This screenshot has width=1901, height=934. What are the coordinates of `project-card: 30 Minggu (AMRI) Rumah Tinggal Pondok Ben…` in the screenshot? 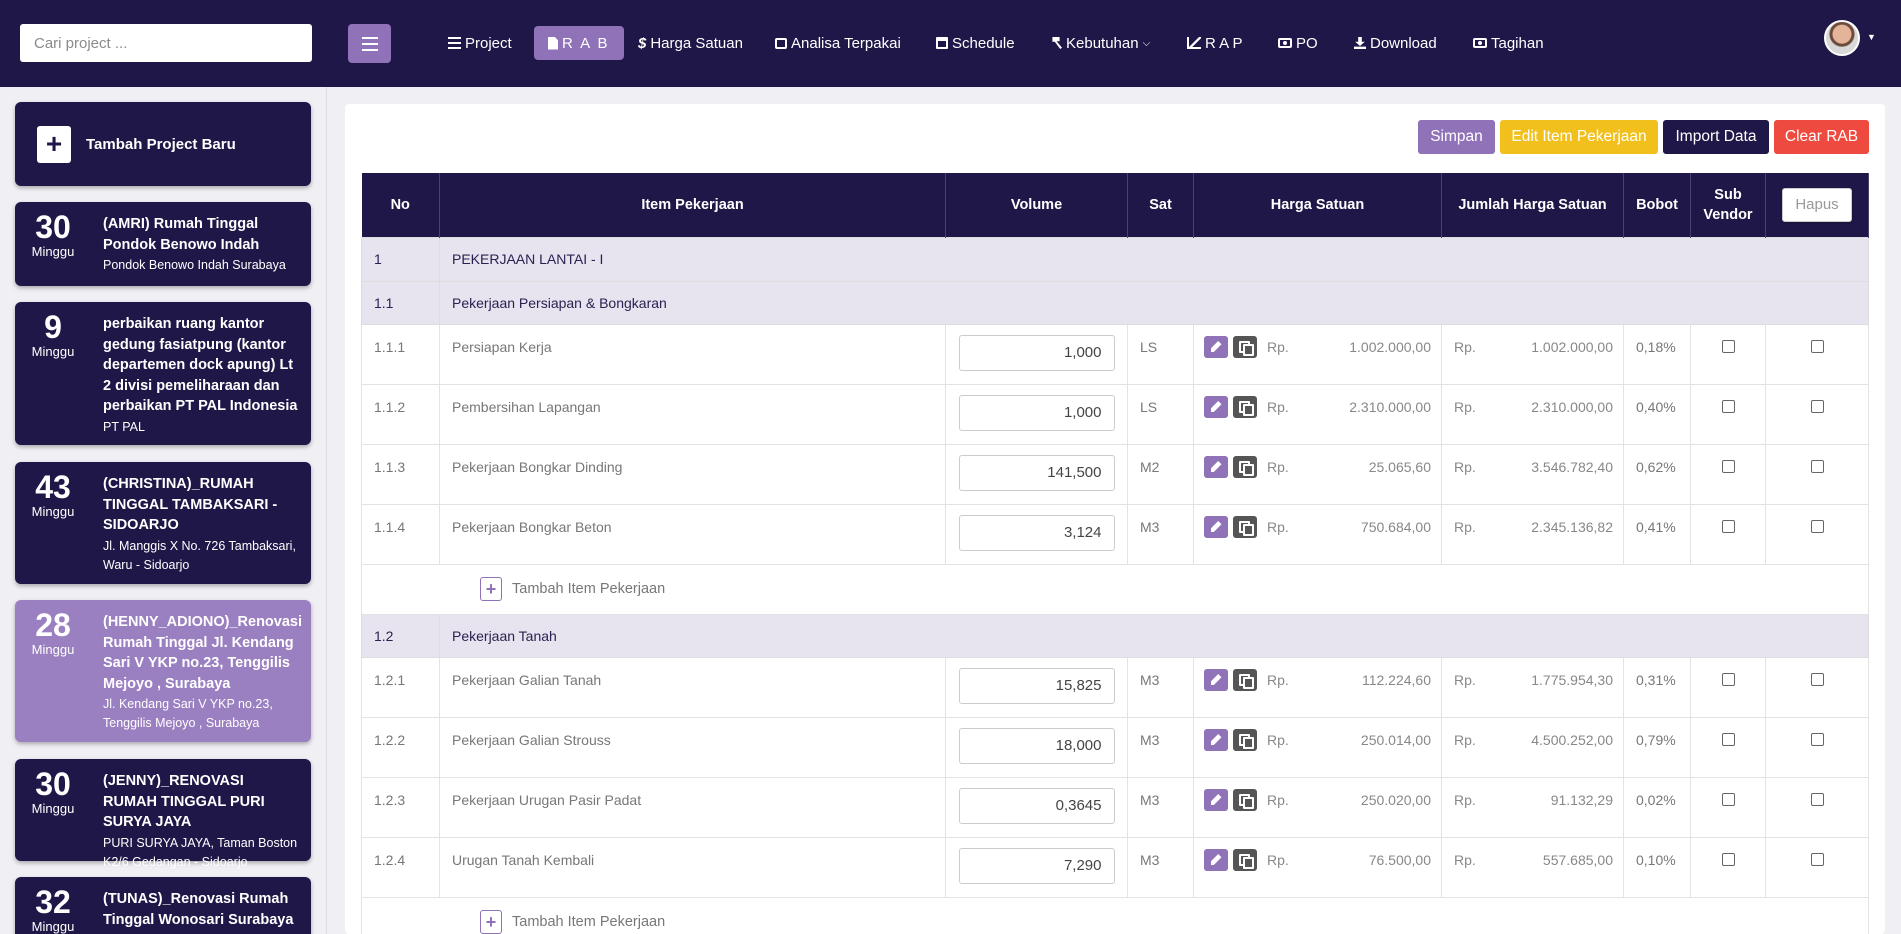 It's located at (163, 244).